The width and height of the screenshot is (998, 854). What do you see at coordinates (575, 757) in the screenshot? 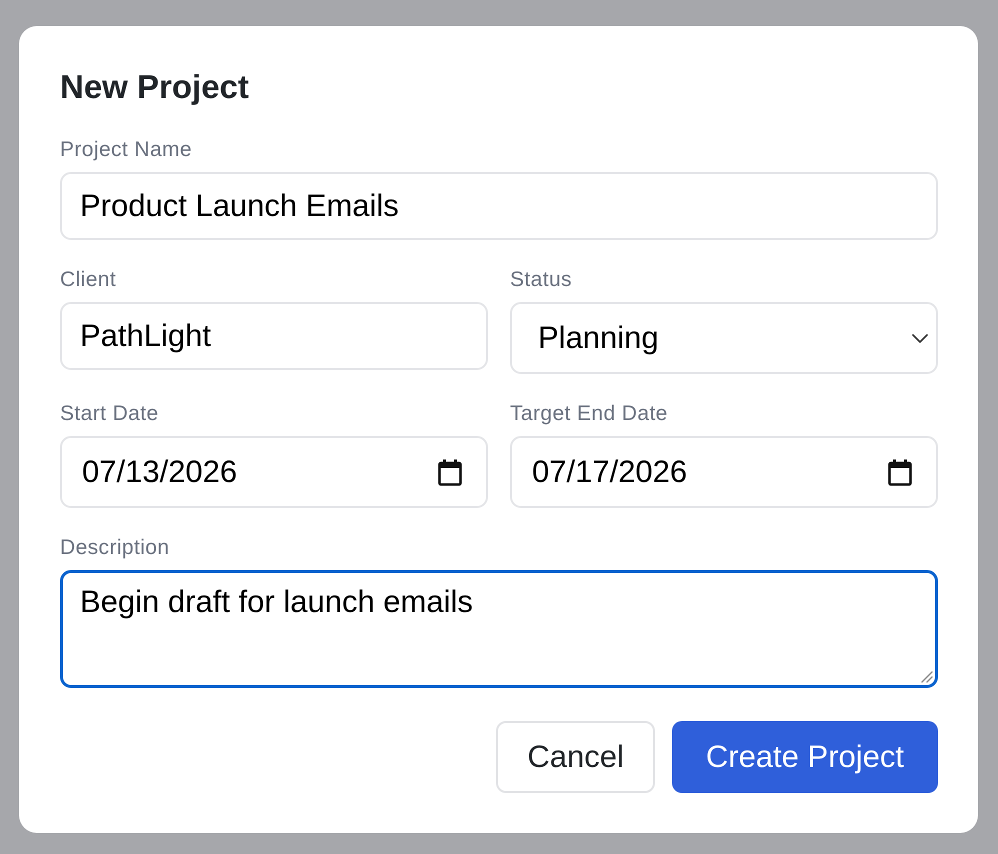
I see `secondary-button: Cancel` at bounding box center [575, 757].